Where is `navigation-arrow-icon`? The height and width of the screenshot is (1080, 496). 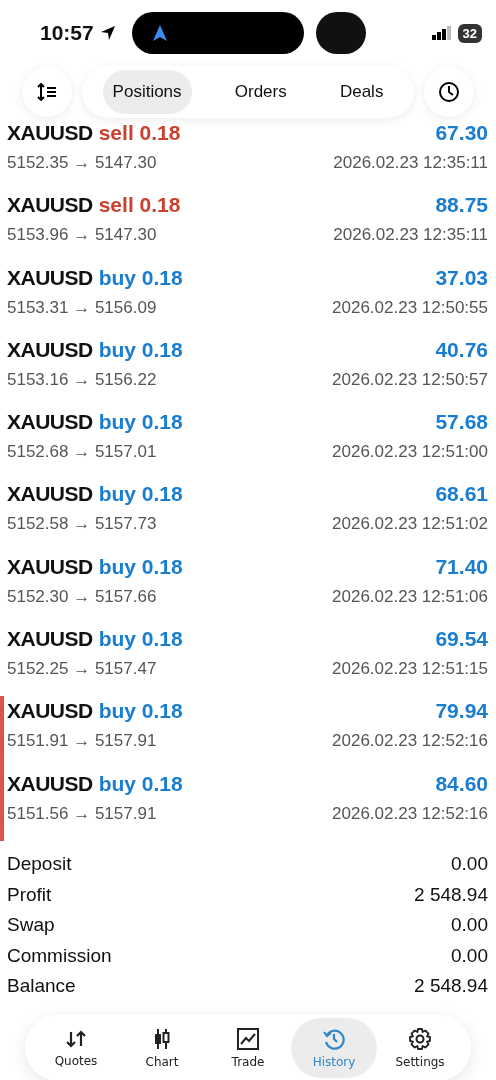
navigation-arrow-icon is located at coordinates (159, 33).